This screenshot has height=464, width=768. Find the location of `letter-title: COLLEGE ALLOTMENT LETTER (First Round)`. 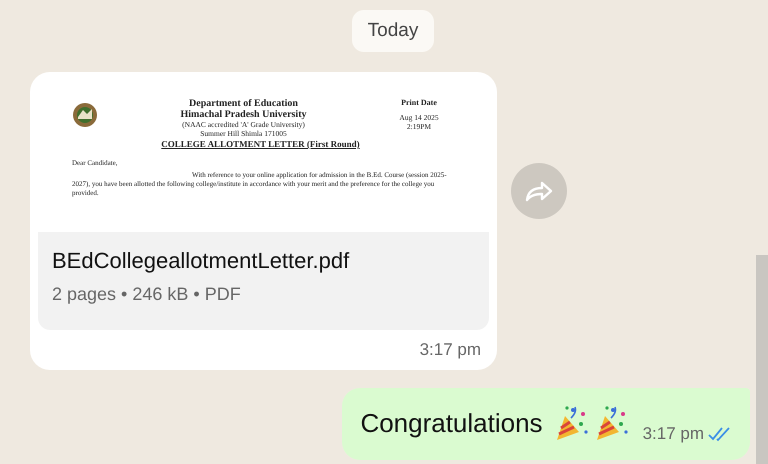

letter-title: COLLEGE ALLOTMENT LETTER (First Round) is located at coordinates (260, 144).